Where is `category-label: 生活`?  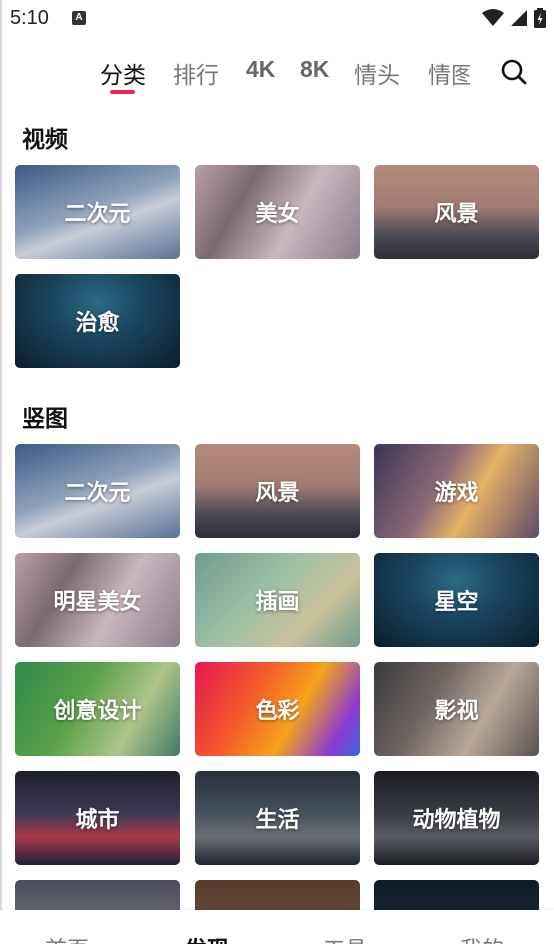 category-label: 生活 is located at coordinates (277, 820).